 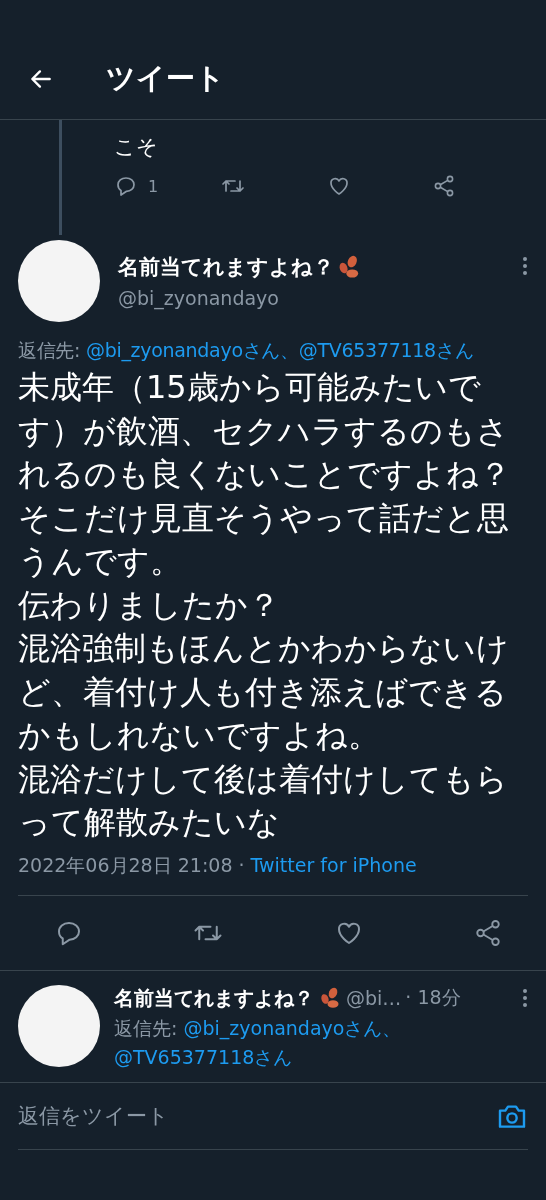 I want to click on reply-to-line: 返信先: @bi_zyonandayoさん、@TV65377118さん, so click(x=246, y=351).